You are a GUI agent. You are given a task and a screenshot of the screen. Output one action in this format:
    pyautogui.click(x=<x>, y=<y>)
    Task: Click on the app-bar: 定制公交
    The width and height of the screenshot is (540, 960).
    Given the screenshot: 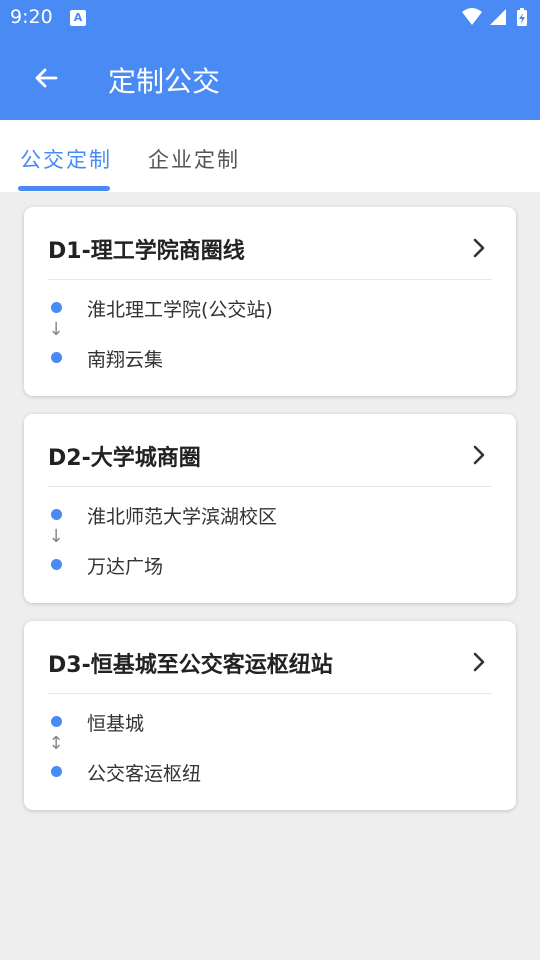 What is the action you would take?
    pyautogui.click(x=270, y=78)
    